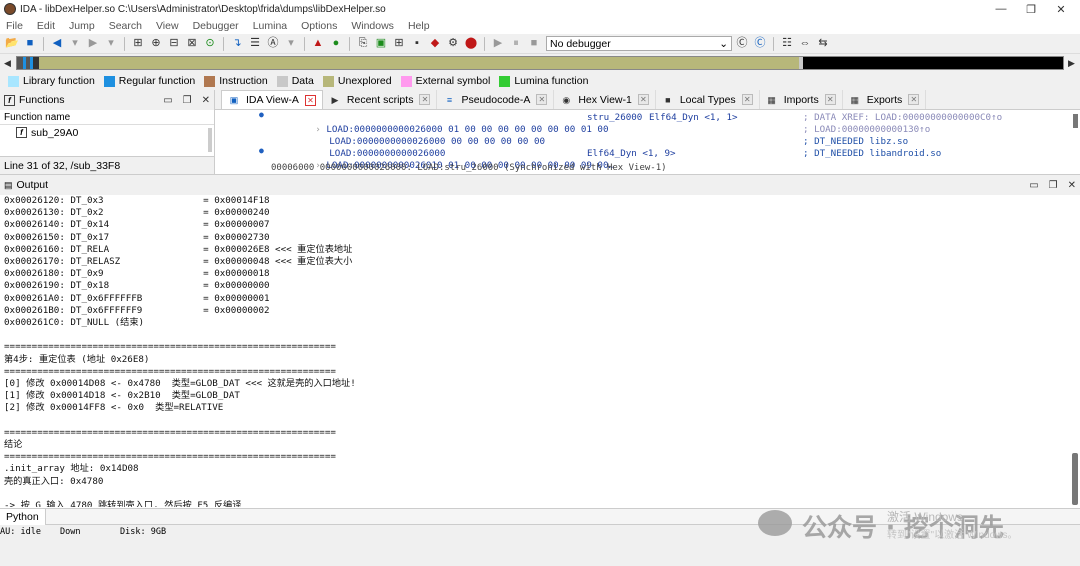  Describe the element at coordinates (192, 44) in the screenshot. I see `binary-search-icon: ⊠` at that location.